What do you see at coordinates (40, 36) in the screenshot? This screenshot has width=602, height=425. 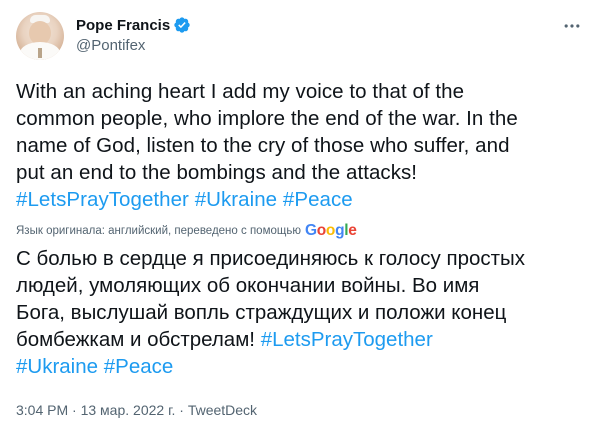 I see `avatar` at bounding box center [40, 36].